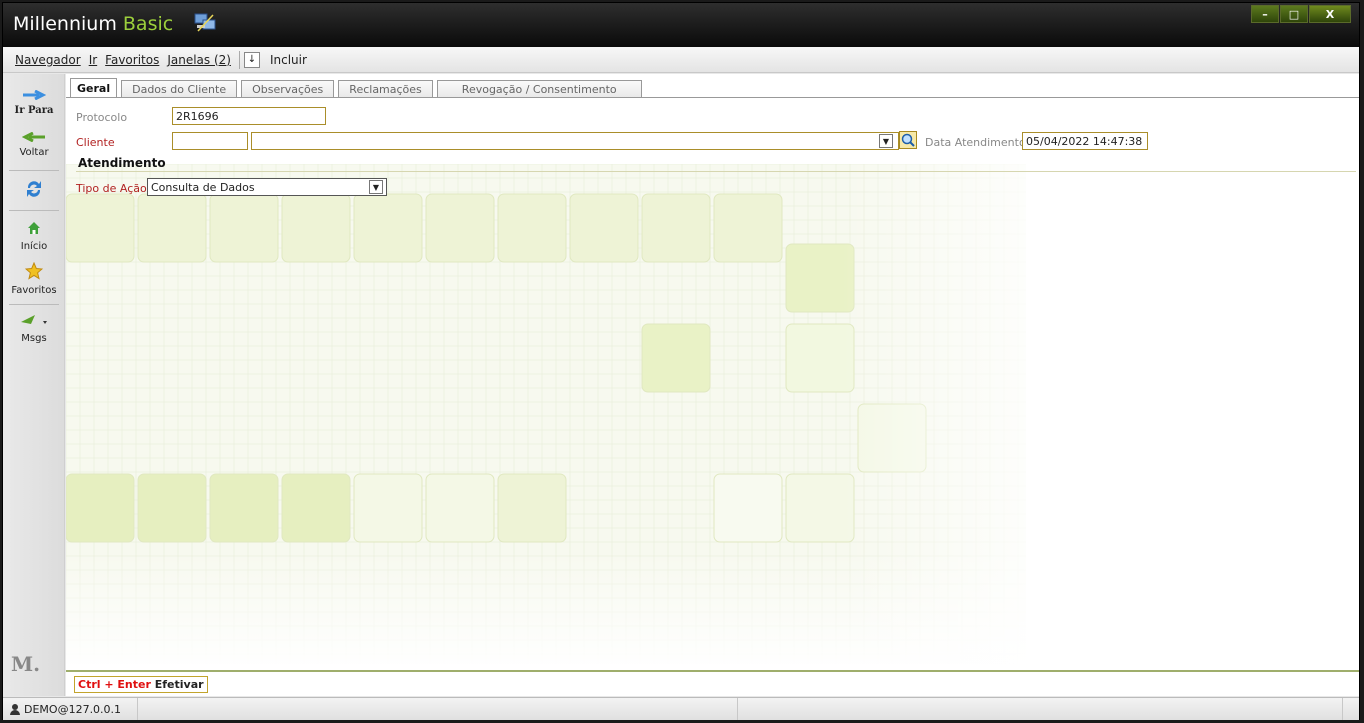  What do you see at coordinates (95, 142) in the screenshot?
I see `cliente-label: Cliente` at bounding box center [95, 142].